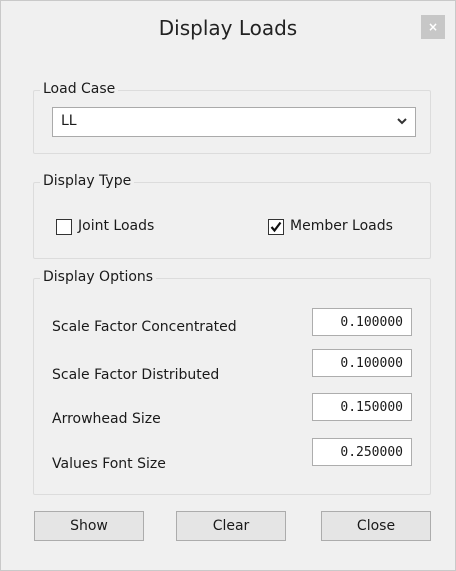  What do you see at coordinates (341, 226) in the screenshot?
I see `member-loads-label: Member Loads` at bounding box center [341, 226].